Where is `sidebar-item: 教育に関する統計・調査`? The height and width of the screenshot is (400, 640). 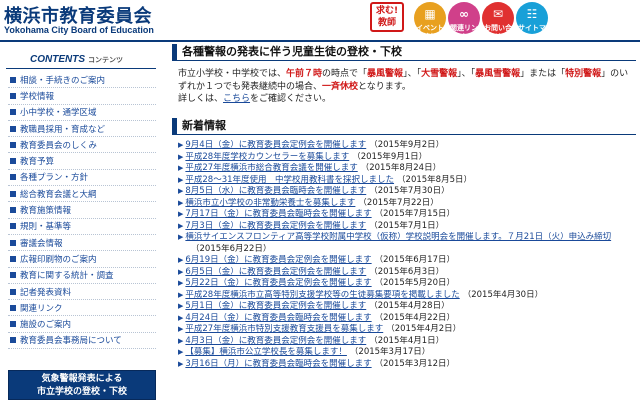
sidebar-item: 教育に関する統計・調査 is located at coordinates (82, 276).